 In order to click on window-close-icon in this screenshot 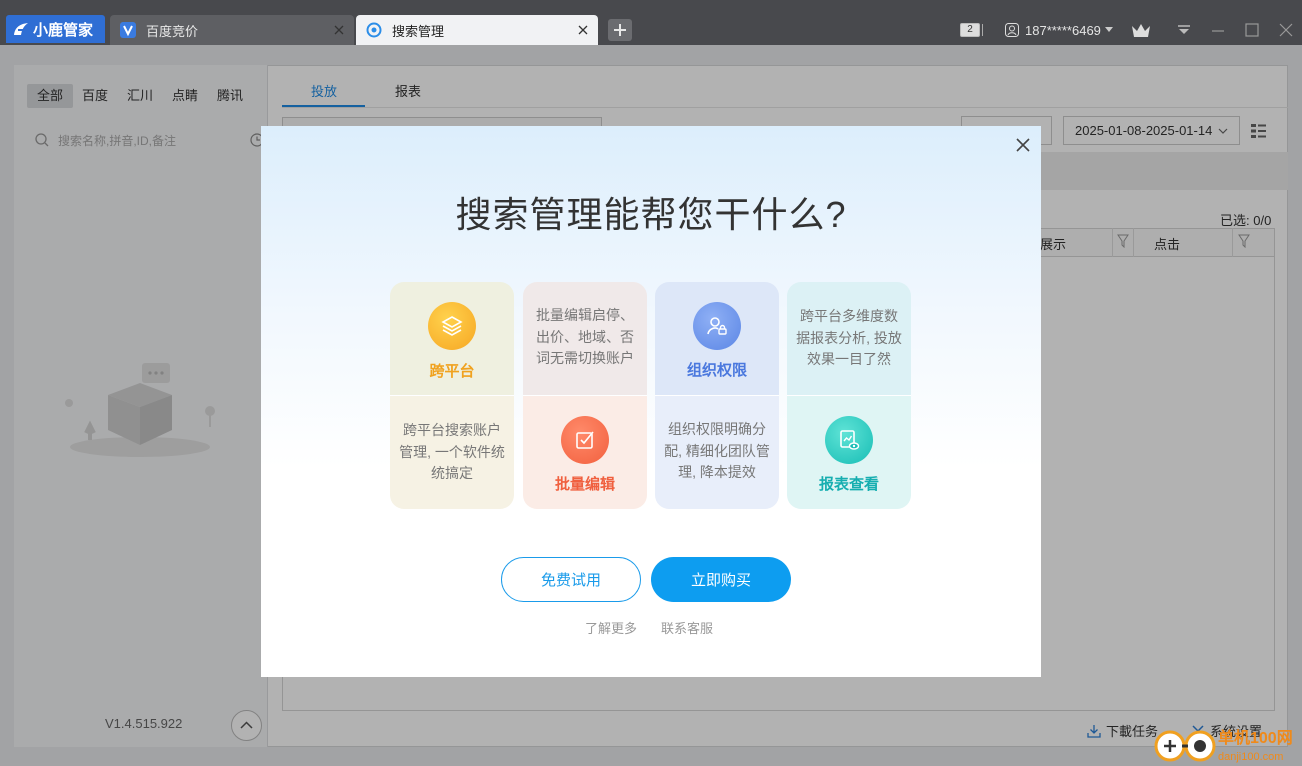, I will do `click(1286, 30)`.